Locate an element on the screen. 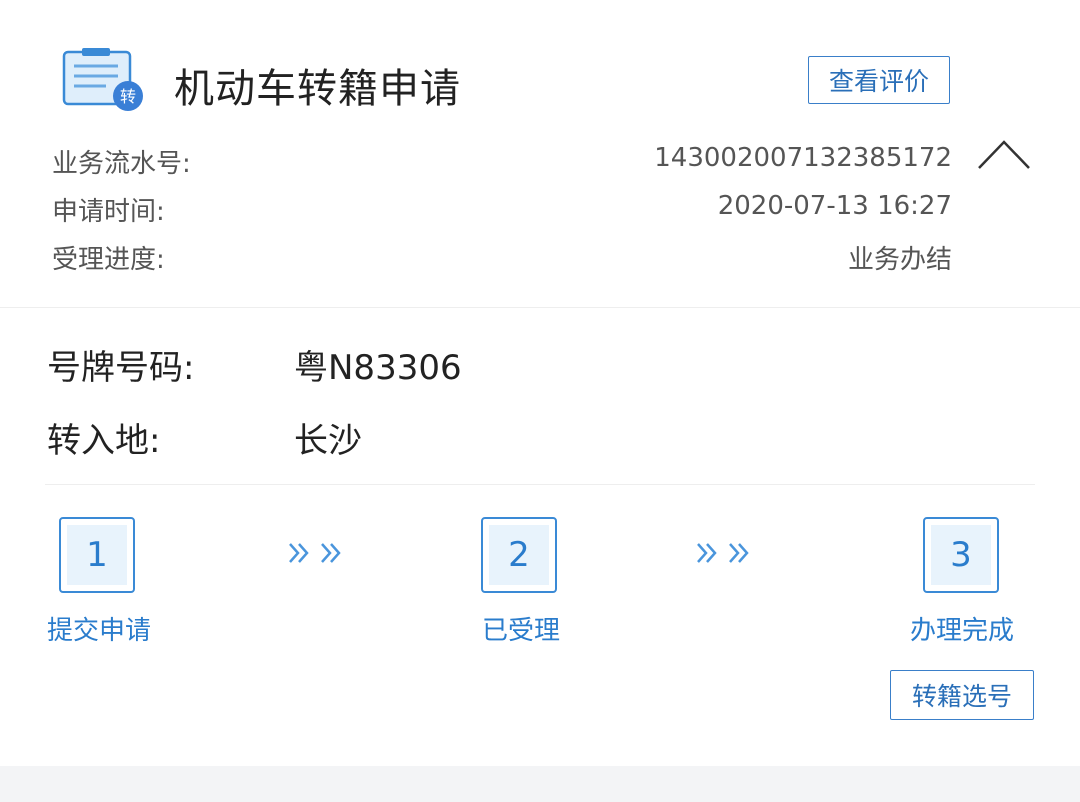  step-1-number: 1 is located at coordinates (97, 555).